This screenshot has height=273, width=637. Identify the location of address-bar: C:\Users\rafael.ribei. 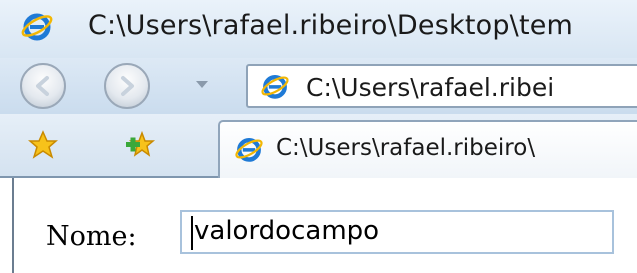
(441, 86).